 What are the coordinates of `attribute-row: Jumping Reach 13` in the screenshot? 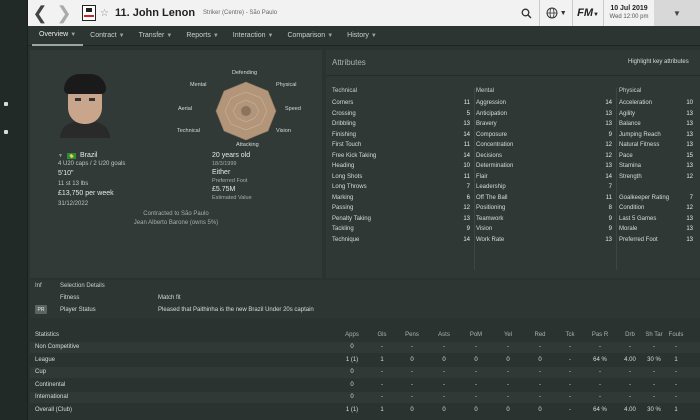 It's located at (656, 135).